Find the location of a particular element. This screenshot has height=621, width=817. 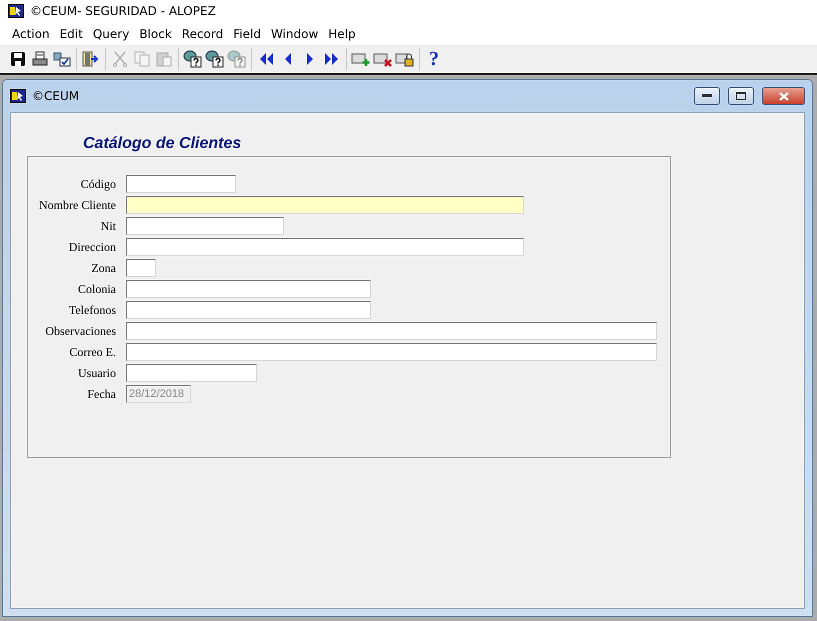

field-label: Observaciones is located at coordinates (80, 331).